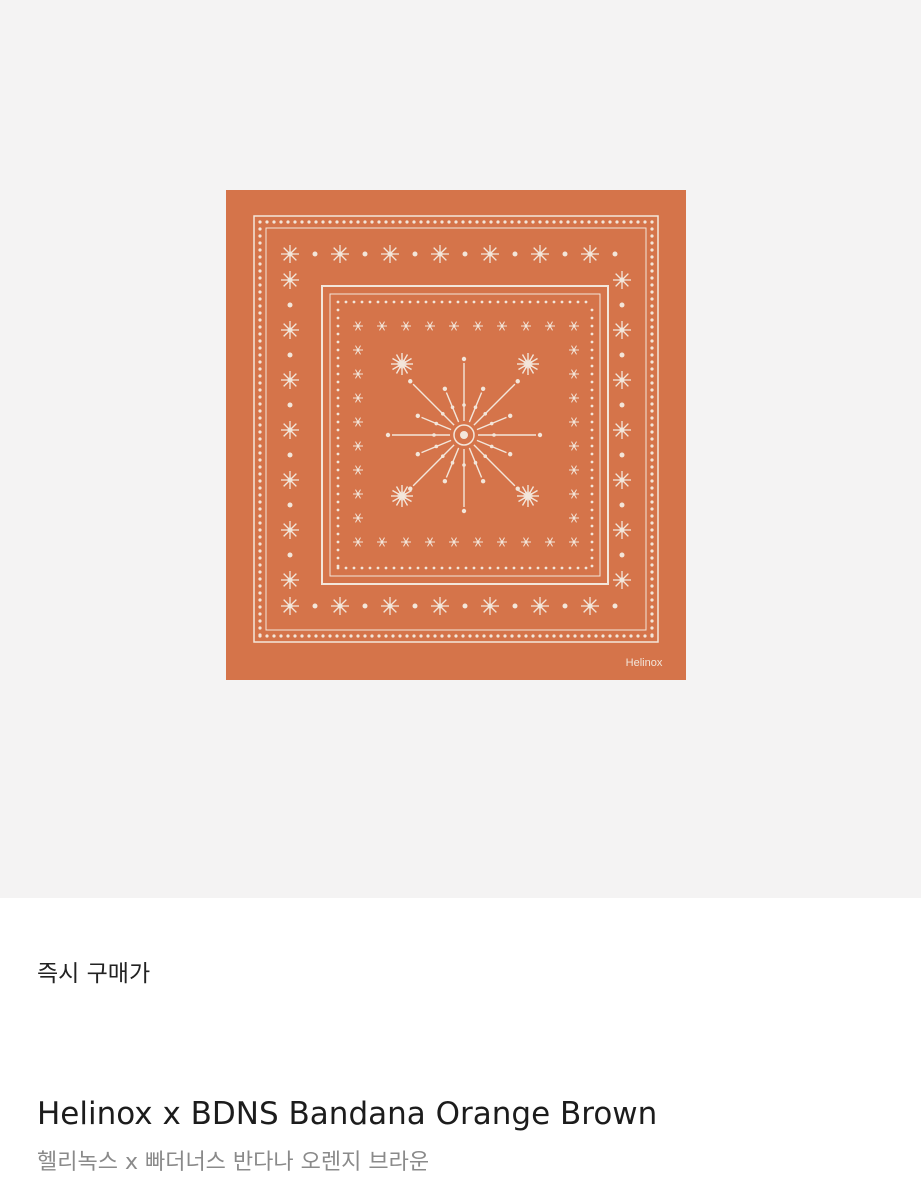 Image resolution: width=921 pixels, height=1200 pixels. What do you see at coordinates (233, 1160) in the screenshot?
I see `product-title-korean: 헬리녹스 x 빠더너스 반다나 오렌지 브라운` at bounding box center [233, 1160].